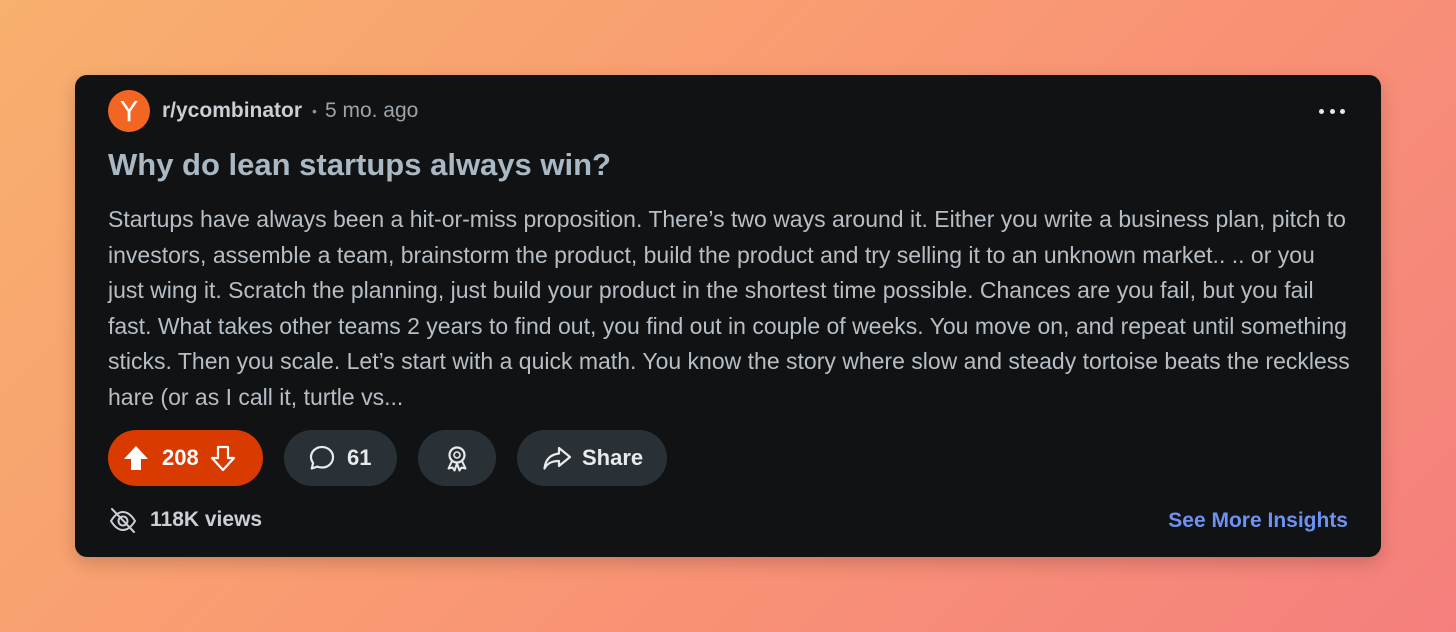  Describe the element at coordinates (613, 457) in the screenshot. I see `share-label: Share` at that location.